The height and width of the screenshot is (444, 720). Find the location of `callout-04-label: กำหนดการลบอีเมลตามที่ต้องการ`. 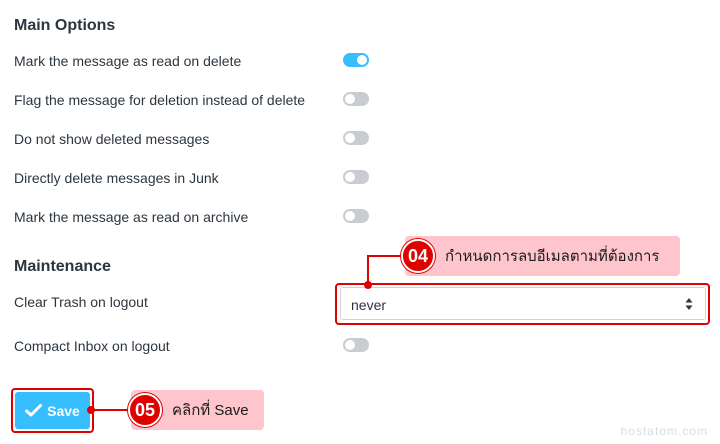

callout-04-label: กำหนดการลบอีเมลตามที่ต้องการ is located at coordinates (542, 256).